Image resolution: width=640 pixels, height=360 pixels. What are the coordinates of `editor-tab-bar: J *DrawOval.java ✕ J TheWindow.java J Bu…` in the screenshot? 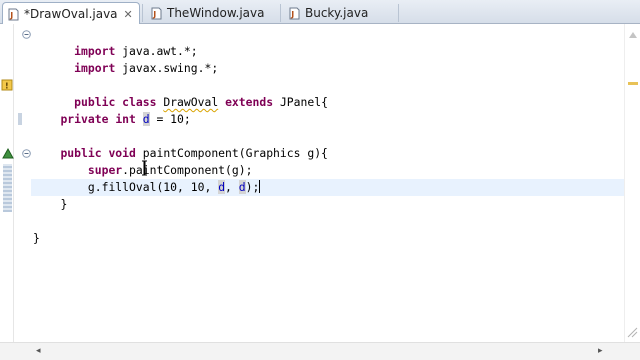 It's located at (320, 12).